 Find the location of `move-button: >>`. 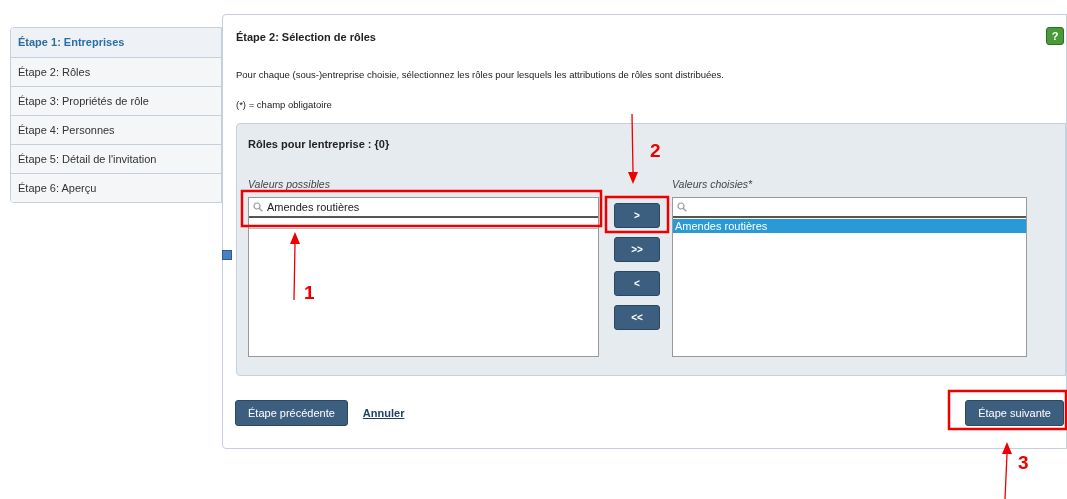

move-button: >> is located at coordinates (637, 249).